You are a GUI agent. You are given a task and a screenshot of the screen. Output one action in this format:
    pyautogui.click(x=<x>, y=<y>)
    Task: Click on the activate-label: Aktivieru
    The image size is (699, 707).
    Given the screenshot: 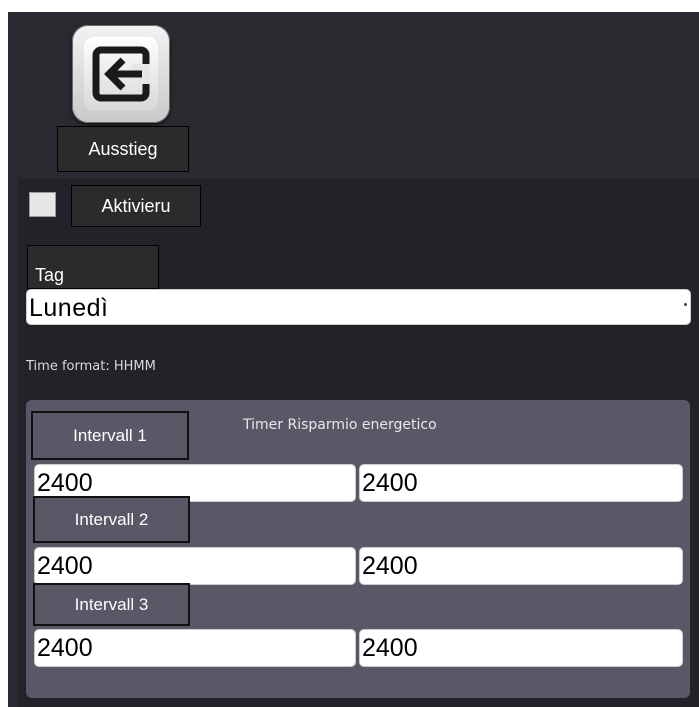 What is the action you would take?
    pyautogui.click(x=136, y=206)
    